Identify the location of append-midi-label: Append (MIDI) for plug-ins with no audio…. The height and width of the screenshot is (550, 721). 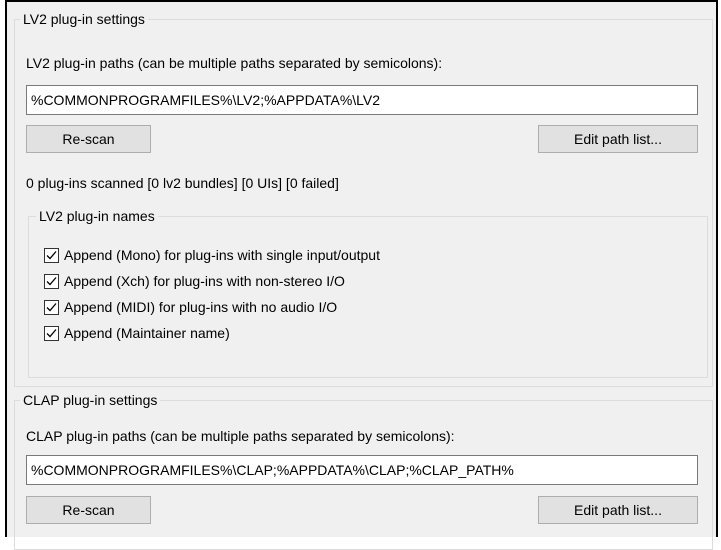
(201, 307).